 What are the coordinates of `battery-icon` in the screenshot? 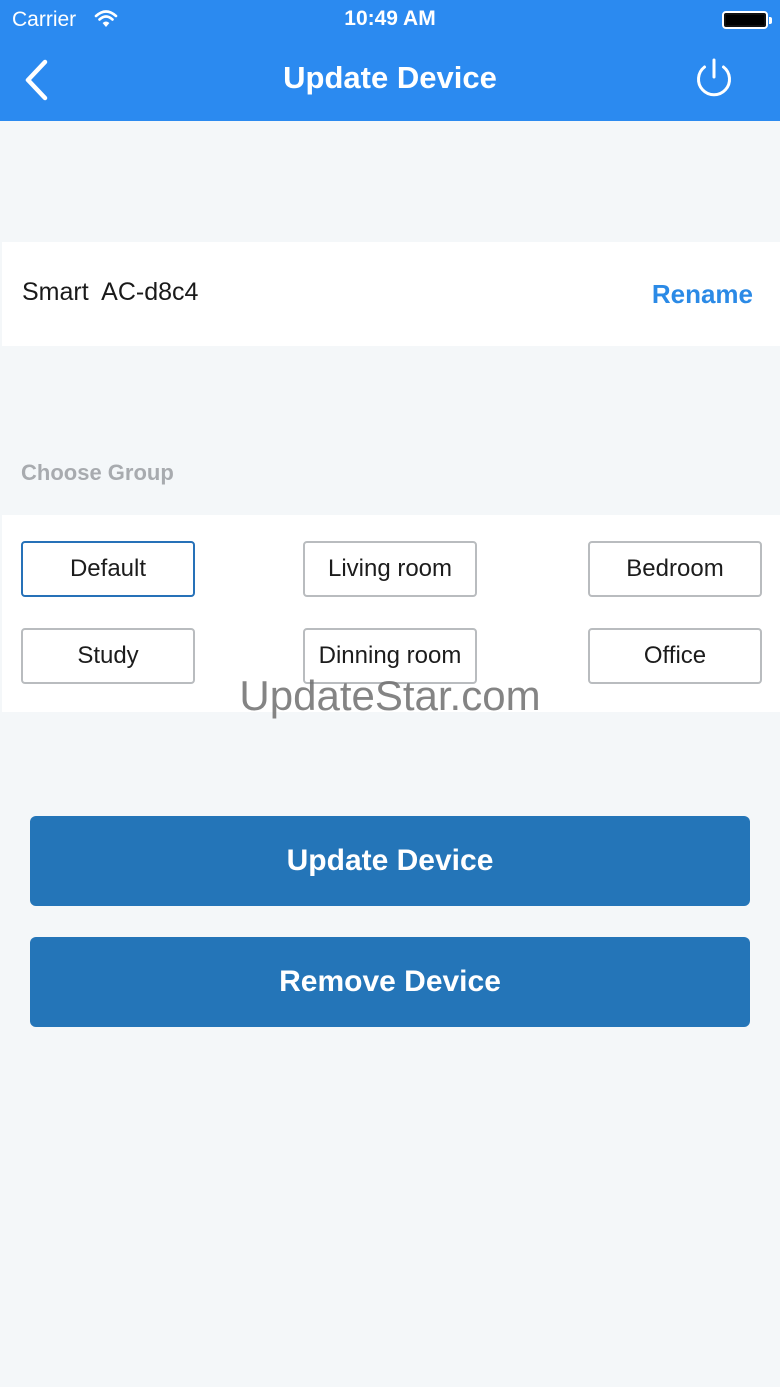 It's located at (747, 20).